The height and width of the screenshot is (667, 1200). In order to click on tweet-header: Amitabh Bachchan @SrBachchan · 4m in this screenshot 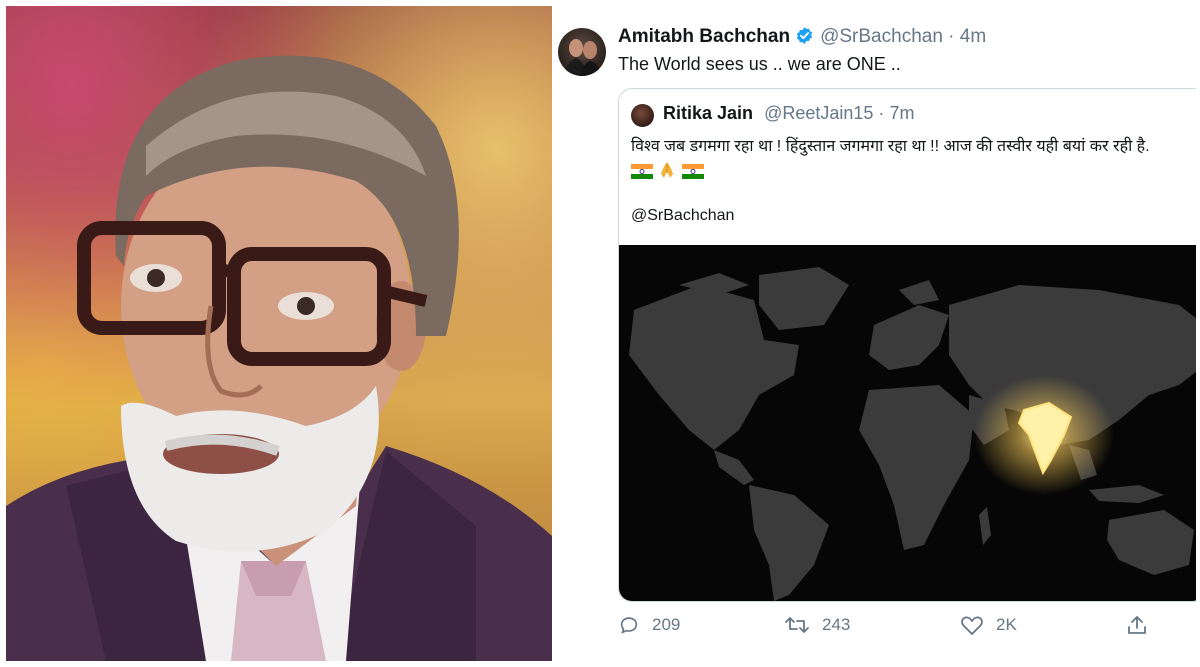, I will do `click(802, 37)`.